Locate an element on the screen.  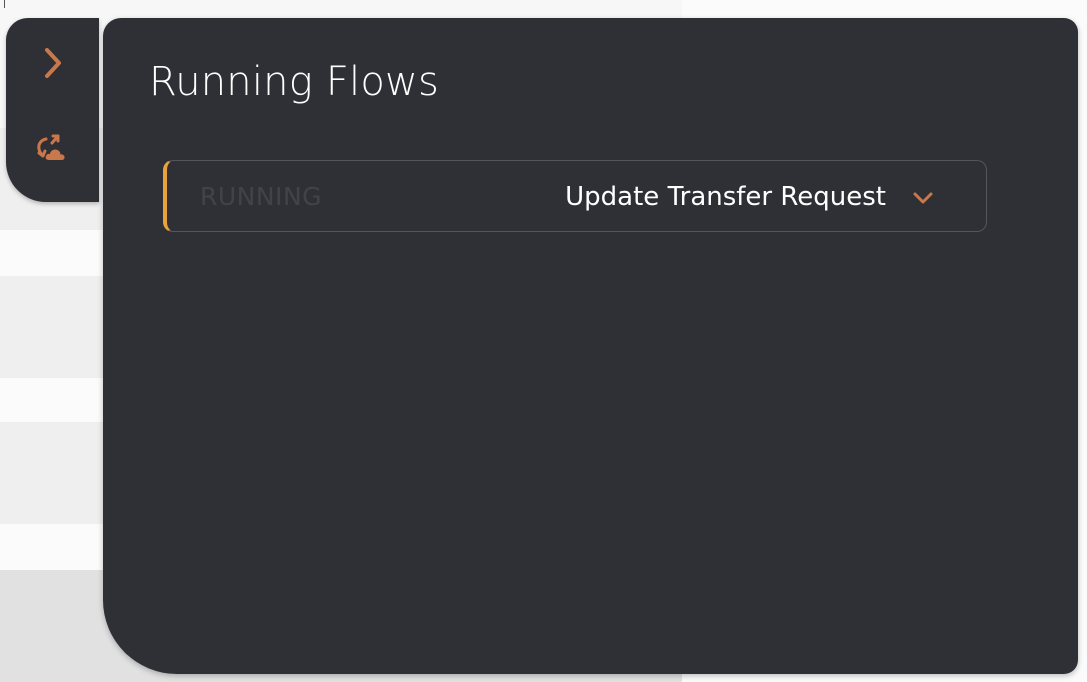
running-flows-icon is located at coordinates (51, 147).